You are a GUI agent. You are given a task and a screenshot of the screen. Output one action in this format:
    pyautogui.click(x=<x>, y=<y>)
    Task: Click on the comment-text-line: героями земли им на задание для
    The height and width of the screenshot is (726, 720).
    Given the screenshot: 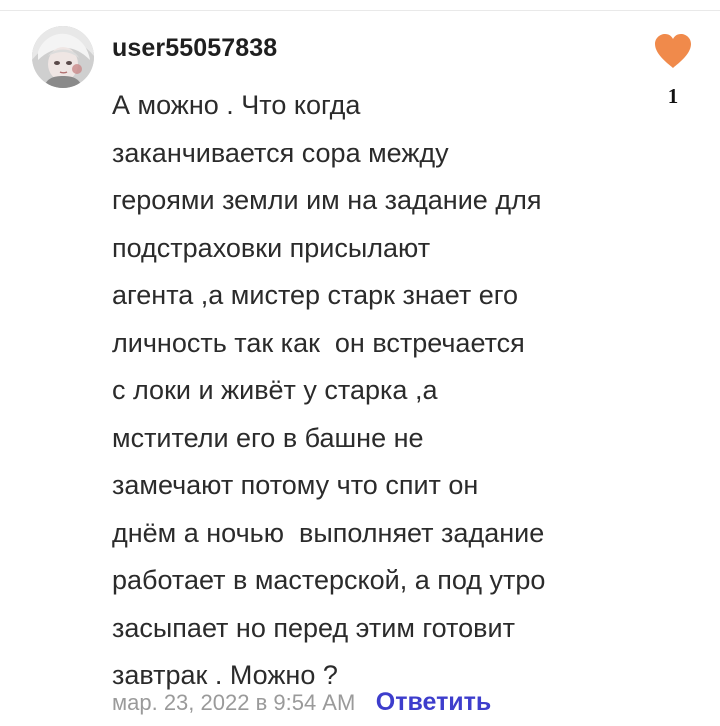 What is the action you would take?
    pyautogui.click(x=327, y=200)
    